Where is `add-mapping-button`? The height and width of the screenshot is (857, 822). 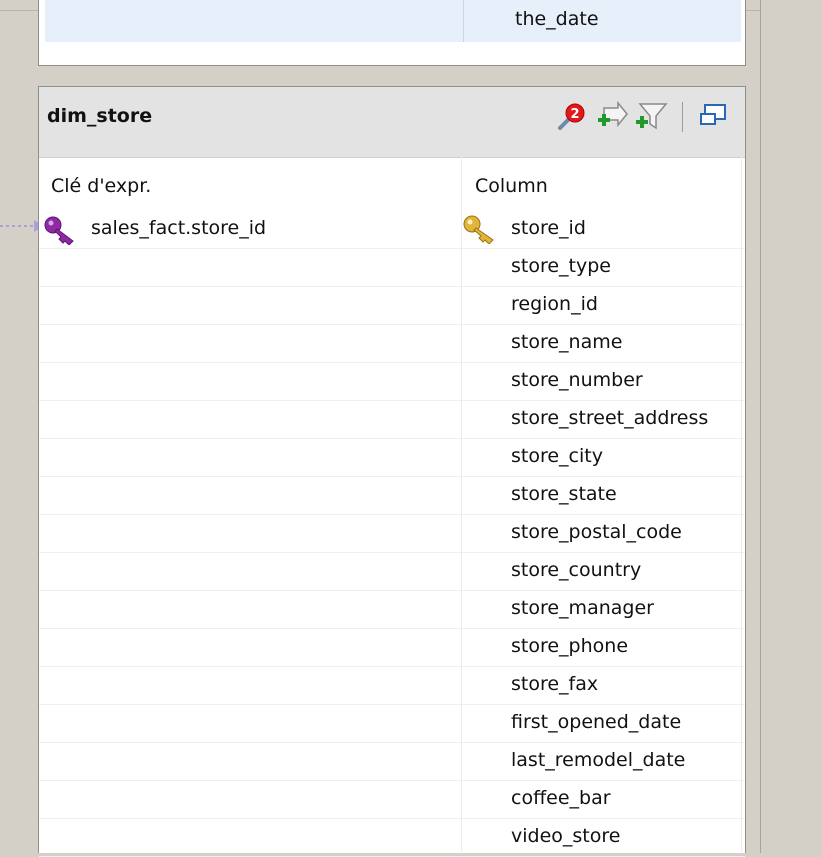
add-mapping-button is located at coordinates (611, 117).